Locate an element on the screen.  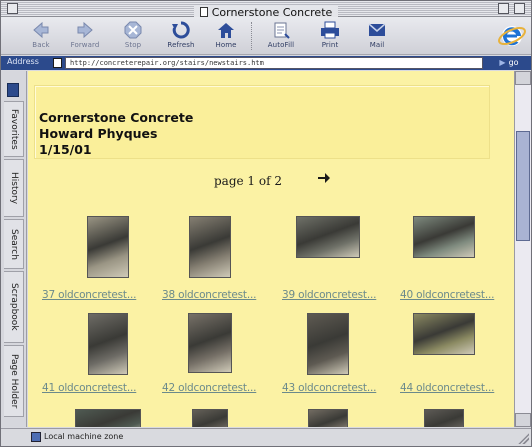
tab-favorites-label: Favorites is located at coordinates (14, 129).